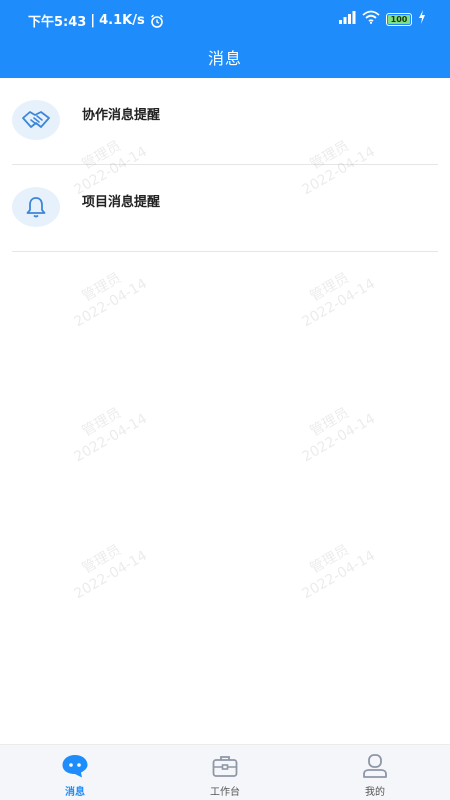 The image size is (450, 800). What do you see at coordinates (75, 792) in the screenshot?
I see `tab-label-messages: 消息` at bounding box center [75, 792].